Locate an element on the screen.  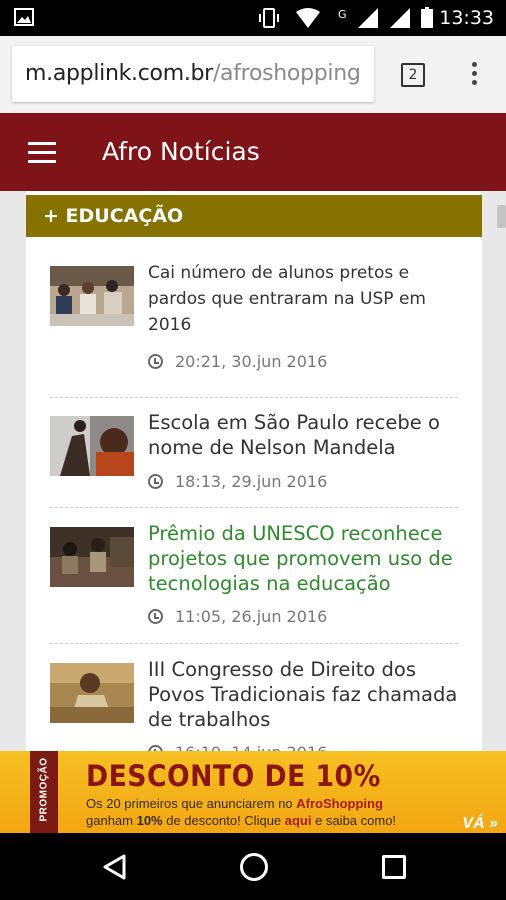
battery-icon is located at coordinates (427, 17).